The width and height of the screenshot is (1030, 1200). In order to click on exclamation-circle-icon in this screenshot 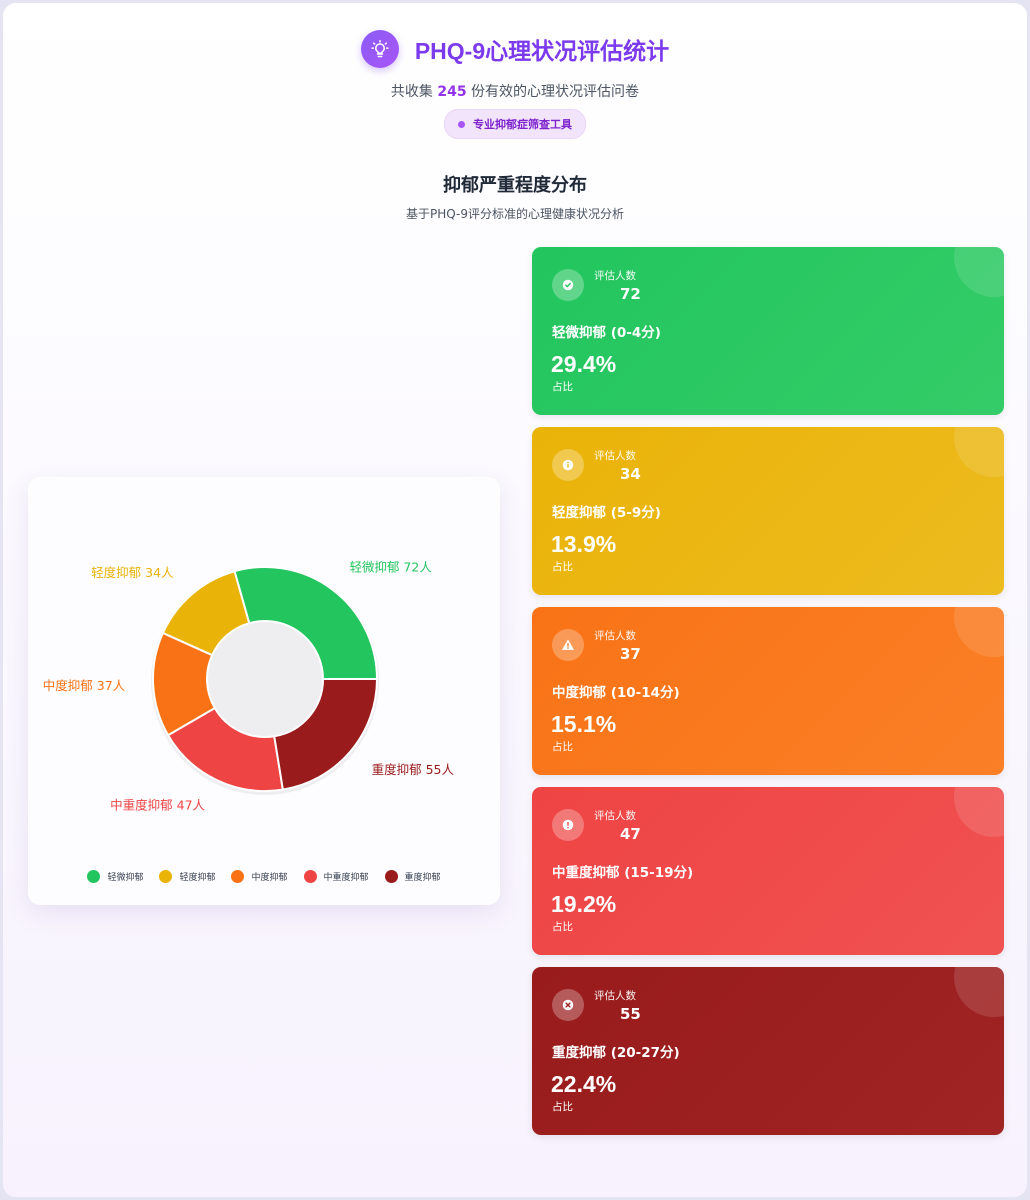, I will do `click(568, 825)`.